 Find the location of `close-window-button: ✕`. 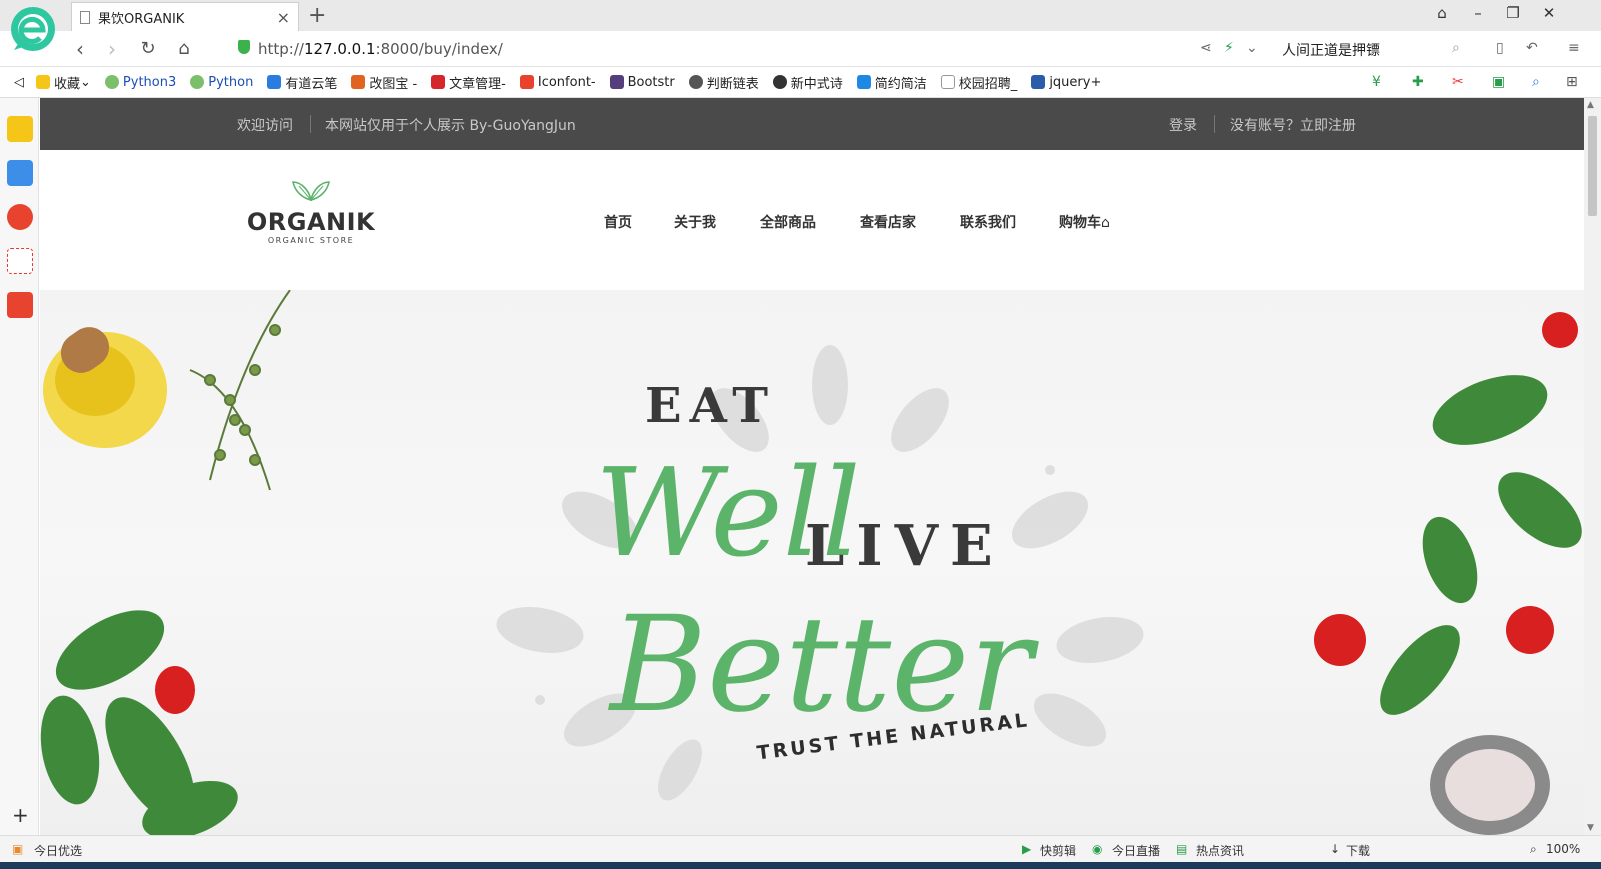

close-window-button: ✕ is located at coordinates (1549, 13).